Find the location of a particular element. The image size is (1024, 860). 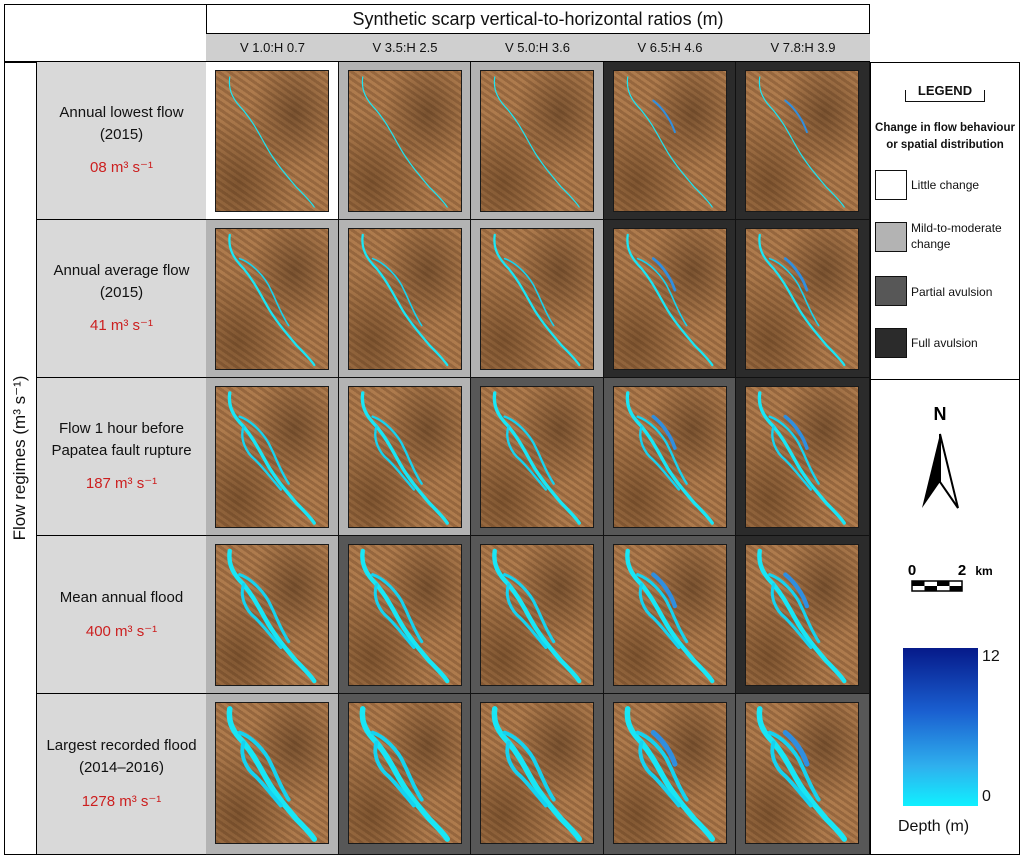

row-flow-value: 400 m³ s⁻¹ is located at coordinates (121, 631).